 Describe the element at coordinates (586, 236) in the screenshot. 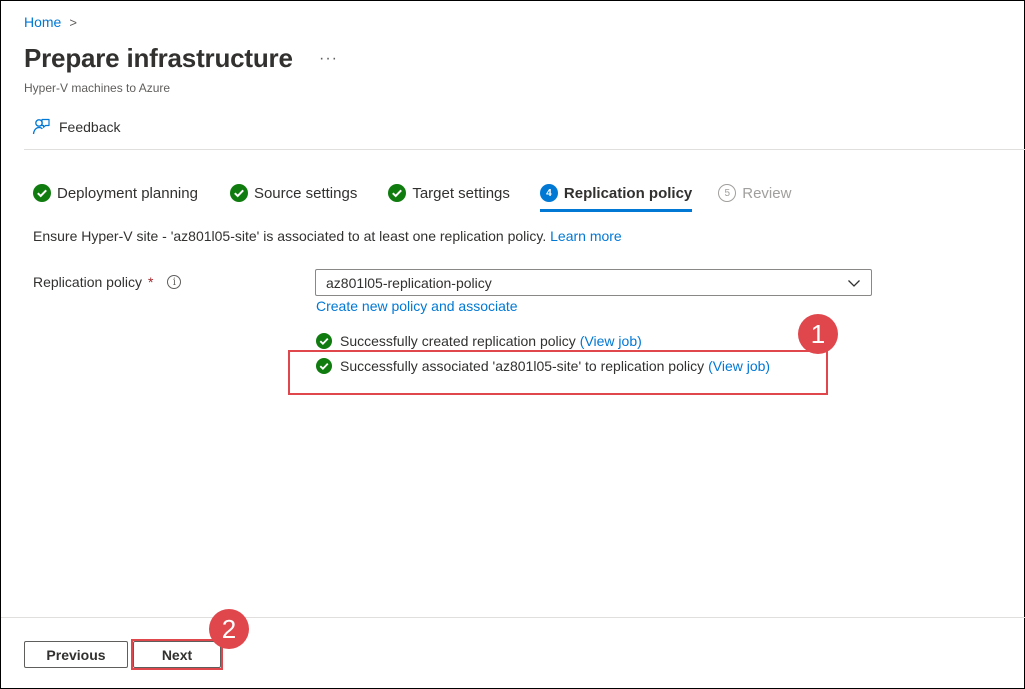

I see `learn-more-link: Learn more` at that location.